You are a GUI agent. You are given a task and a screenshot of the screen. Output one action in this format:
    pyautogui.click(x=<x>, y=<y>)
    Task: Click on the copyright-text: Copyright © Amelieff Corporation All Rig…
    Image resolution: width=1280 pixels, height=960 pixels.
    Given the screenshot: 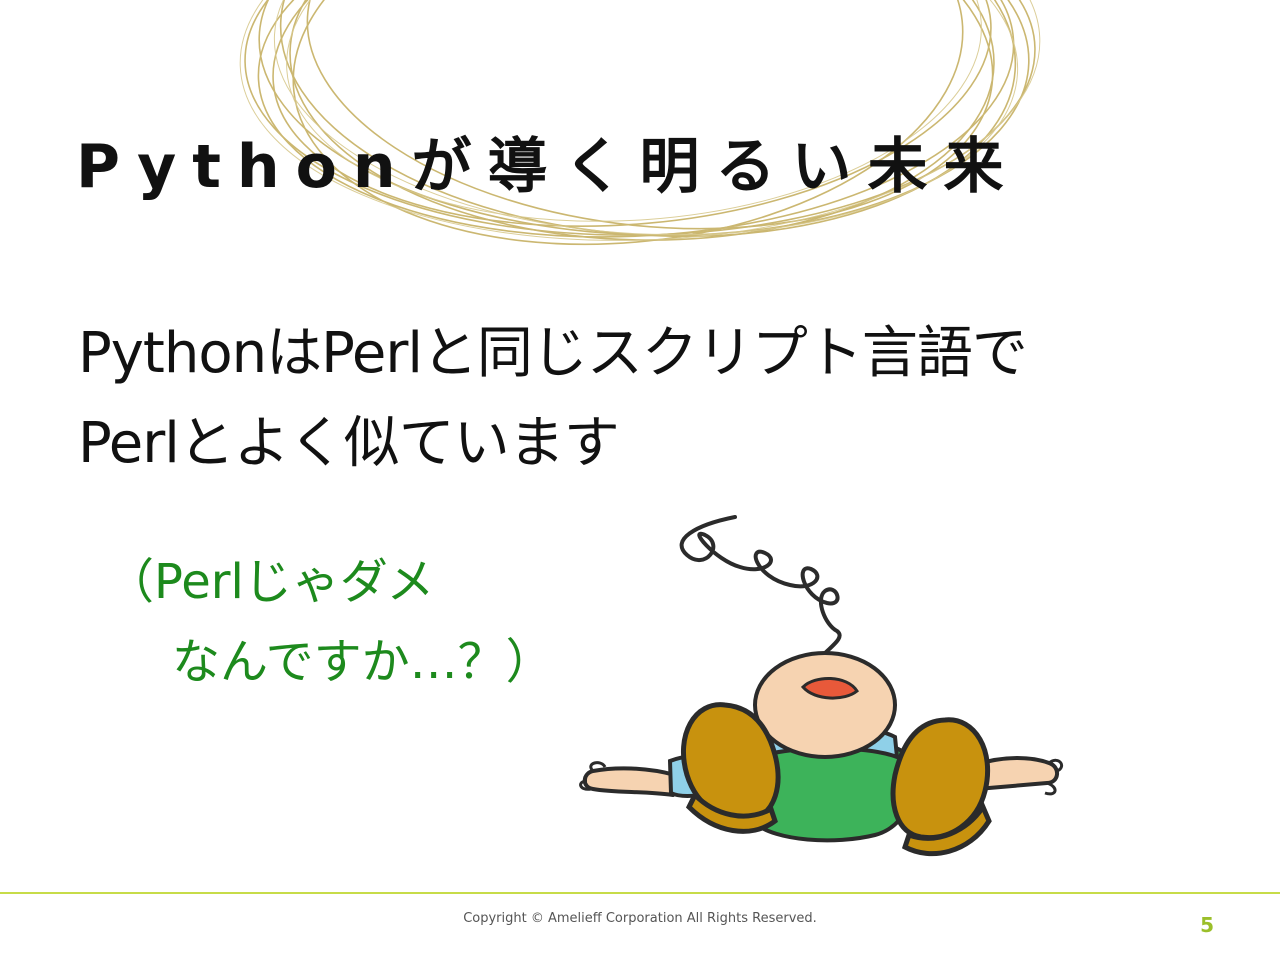 What is the action you would take?
    pyautogui.click(x=640, y=918)
    